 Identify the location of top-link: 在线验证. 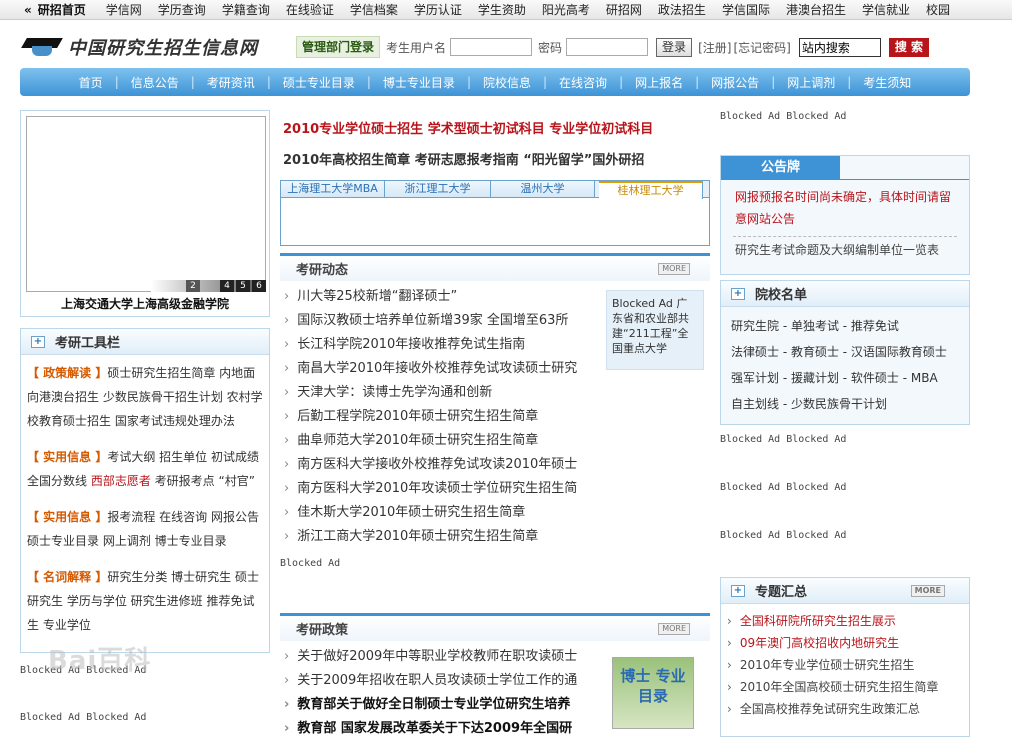
(310, 10).